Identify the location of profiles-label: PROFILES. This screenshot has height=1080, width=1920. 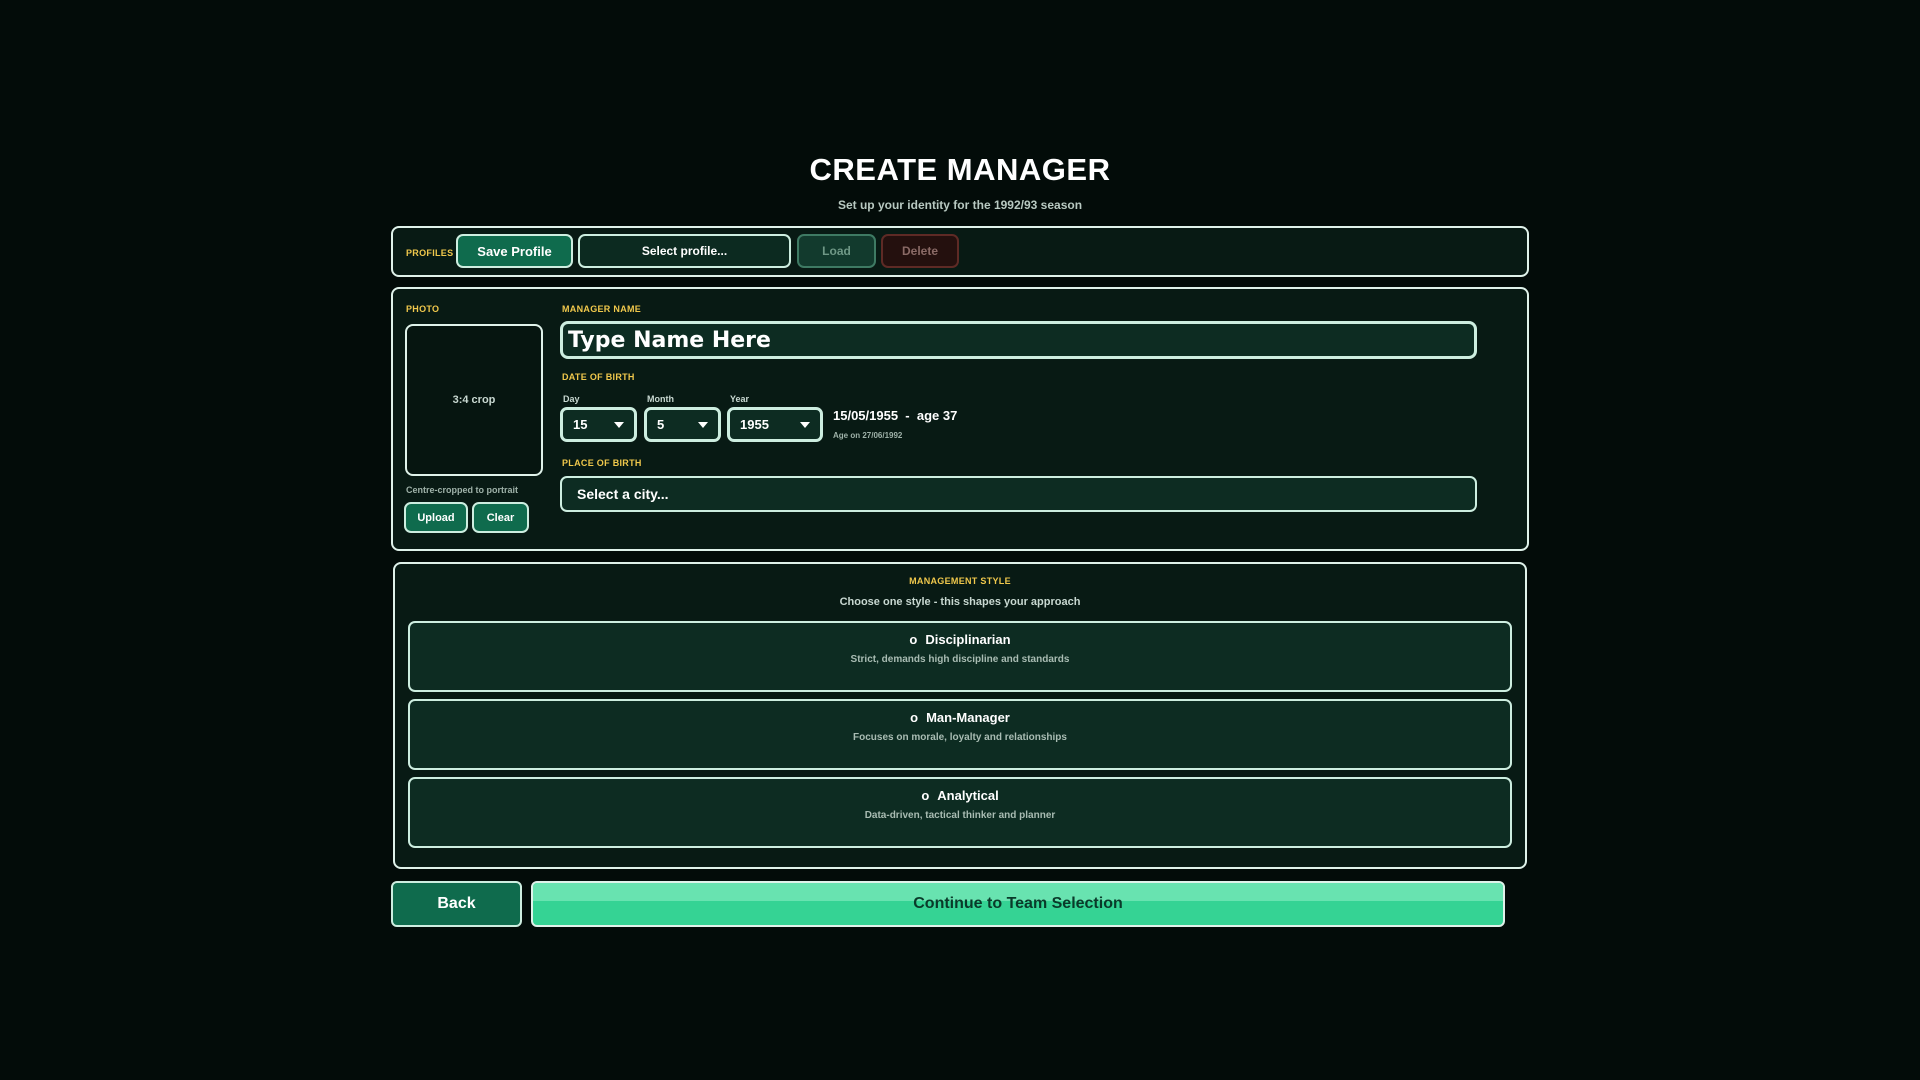
(430, 253).